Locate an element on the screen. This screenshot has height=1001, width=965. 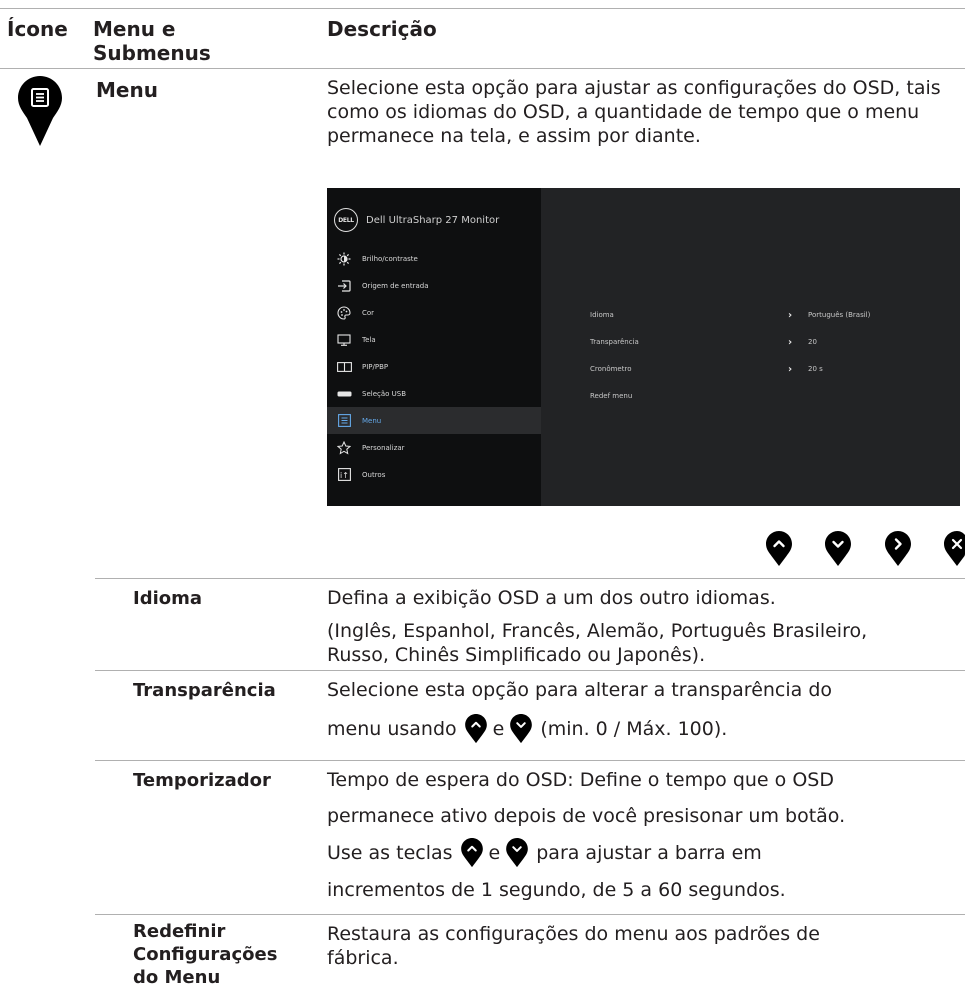
col-header-menu: Menu e Submenus is located at coordinates (152, 41).